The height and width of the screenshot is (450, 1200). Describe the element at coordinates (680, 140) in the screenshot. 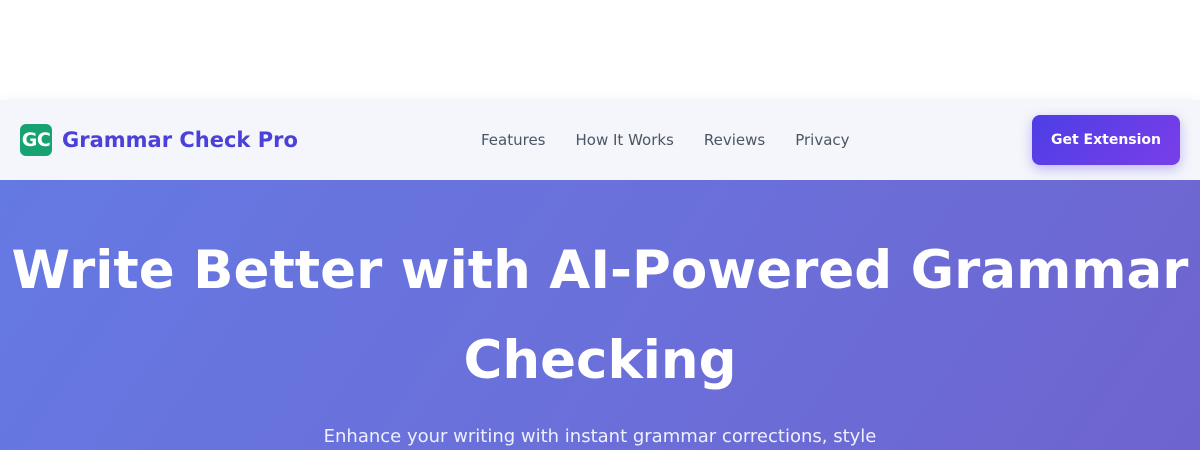

I see `nav-links: Features How It Works Reviews Privacy` at that location.